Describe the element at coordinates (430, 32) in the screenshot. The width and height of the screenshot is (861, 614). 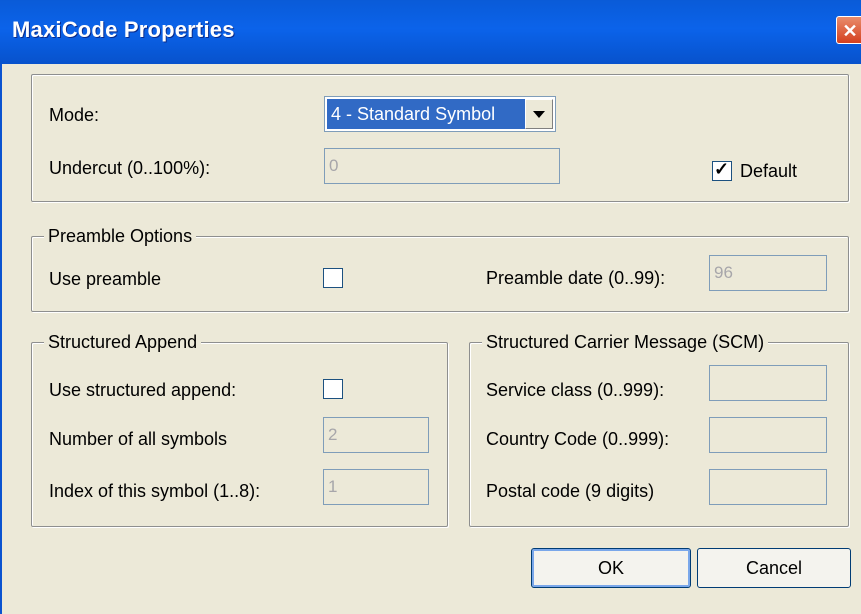
I see `title-bar: MaxiCode Properties ✕` at that location.